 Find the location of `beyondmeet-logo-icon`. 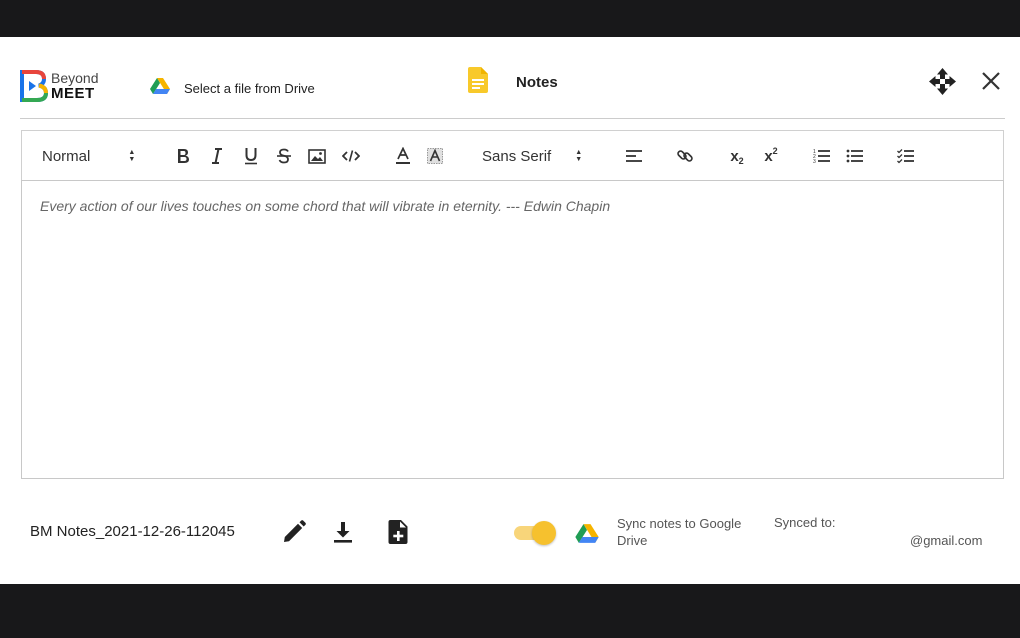

beyondmeet-logo-icon is located at coordinates (34, 86).